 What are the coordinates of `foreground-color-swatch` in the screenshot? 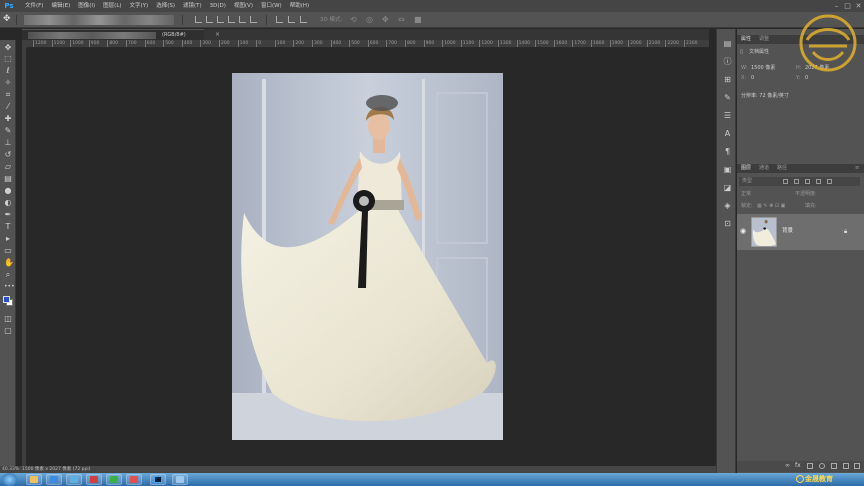 It's located at (6, 299).